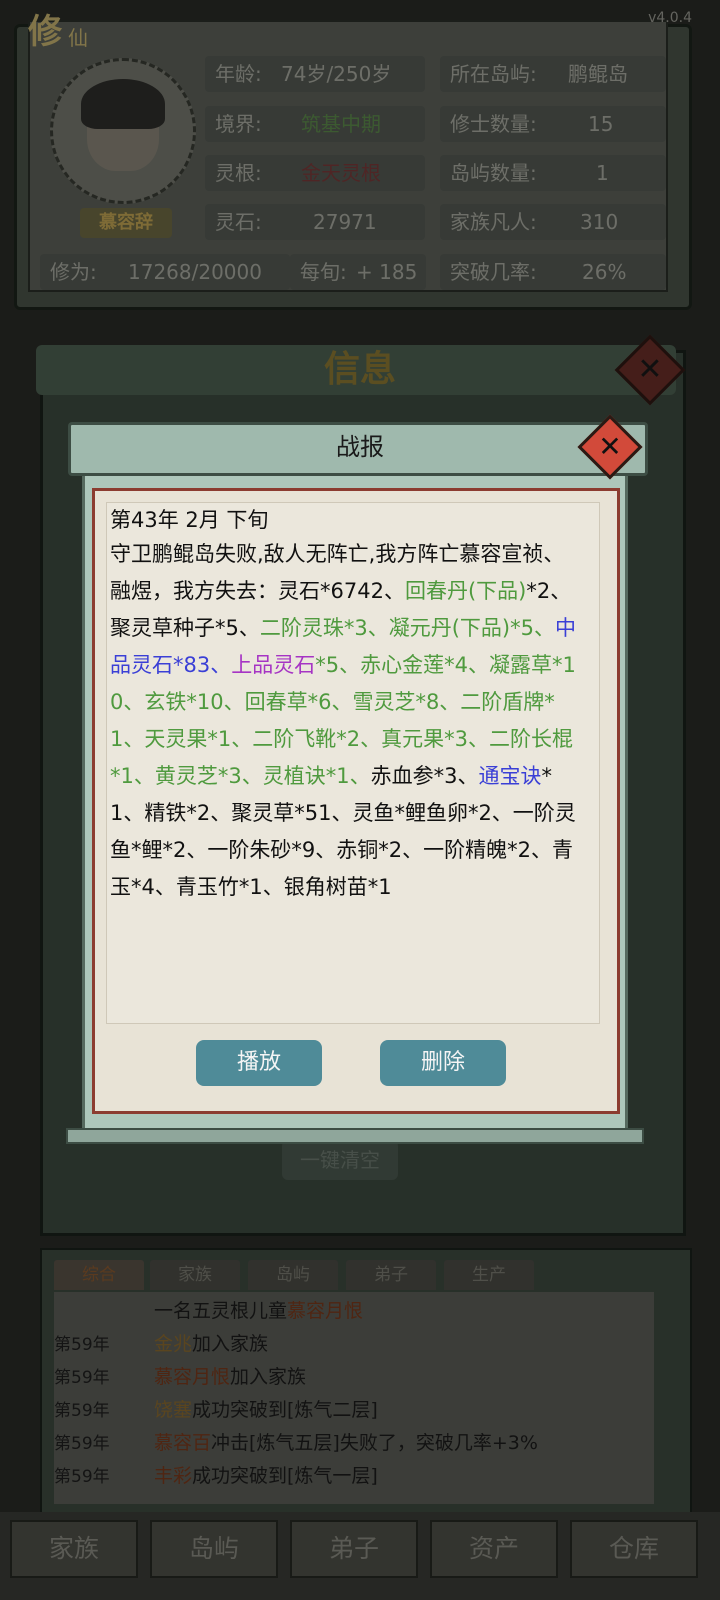 Image resolution: width=720 pixels, height=1600 pixels. I want to click on log-line: 第59年 丰彩成功突破到[炼气一层], so click(216, 1474).